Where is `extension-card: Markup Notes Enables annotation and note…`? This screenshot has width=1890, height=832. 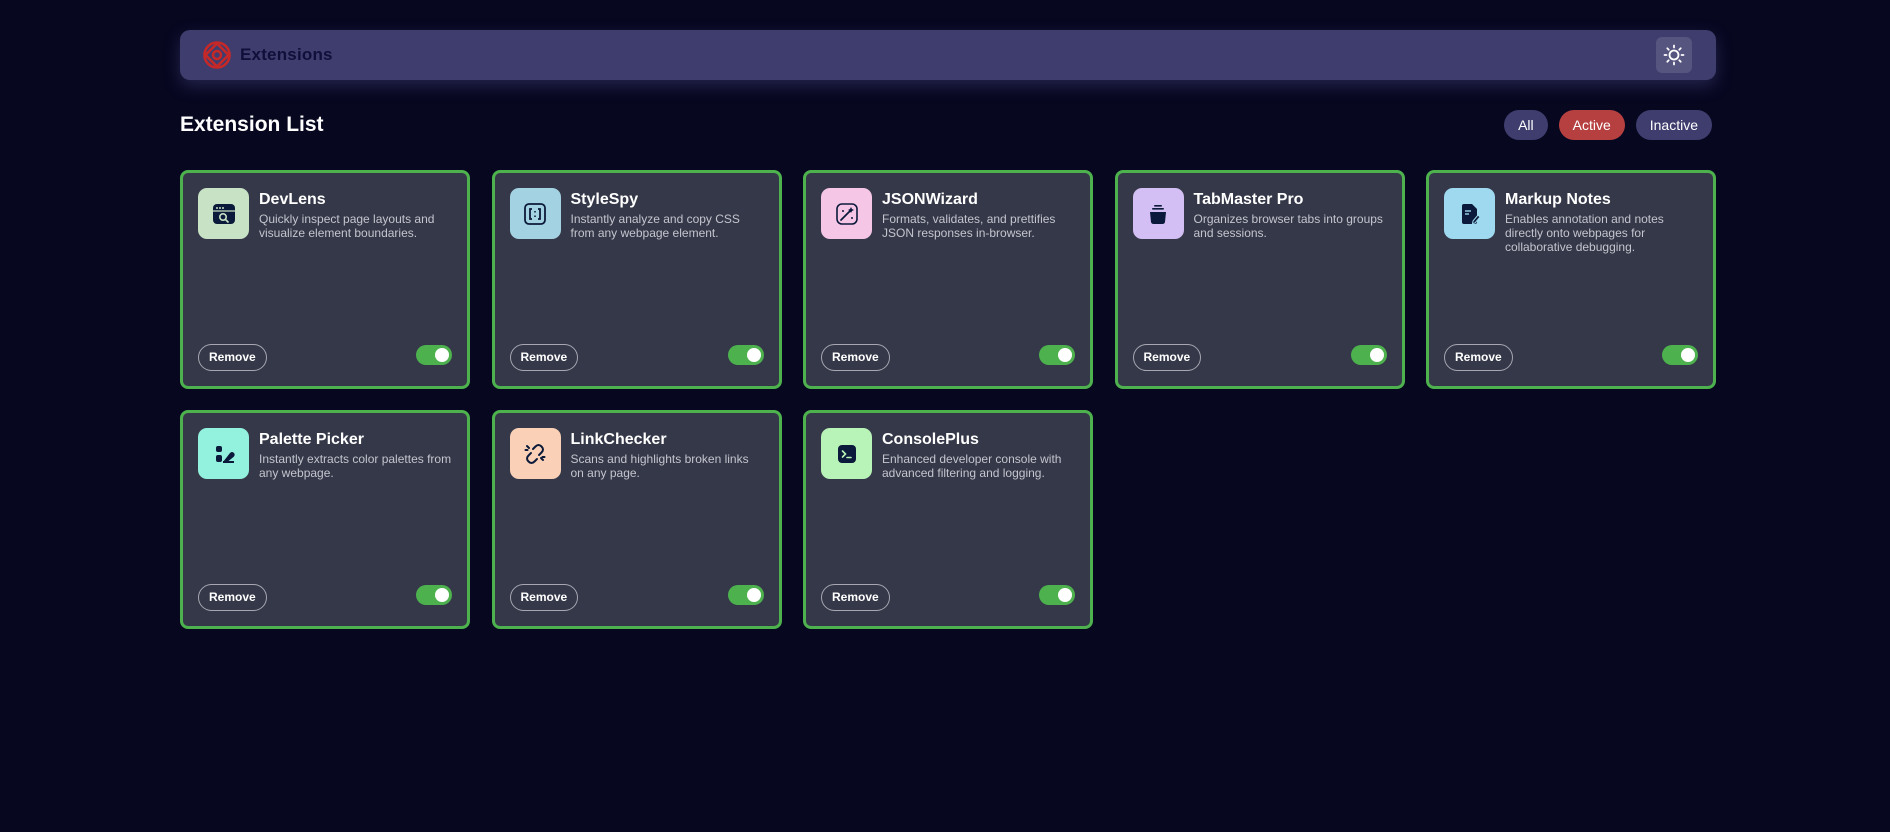 extension-card: Markup Notes Enables annotation and note… is located at coordinates (1571, 279).